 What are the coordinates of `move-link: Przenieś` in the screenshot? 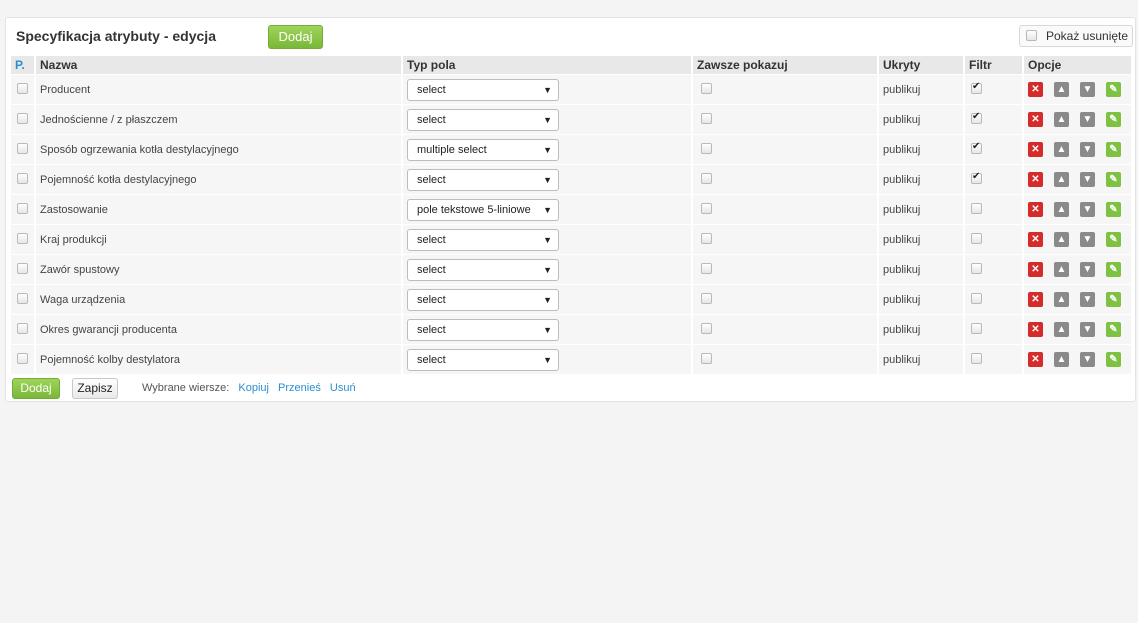 It's located at (299, 388).